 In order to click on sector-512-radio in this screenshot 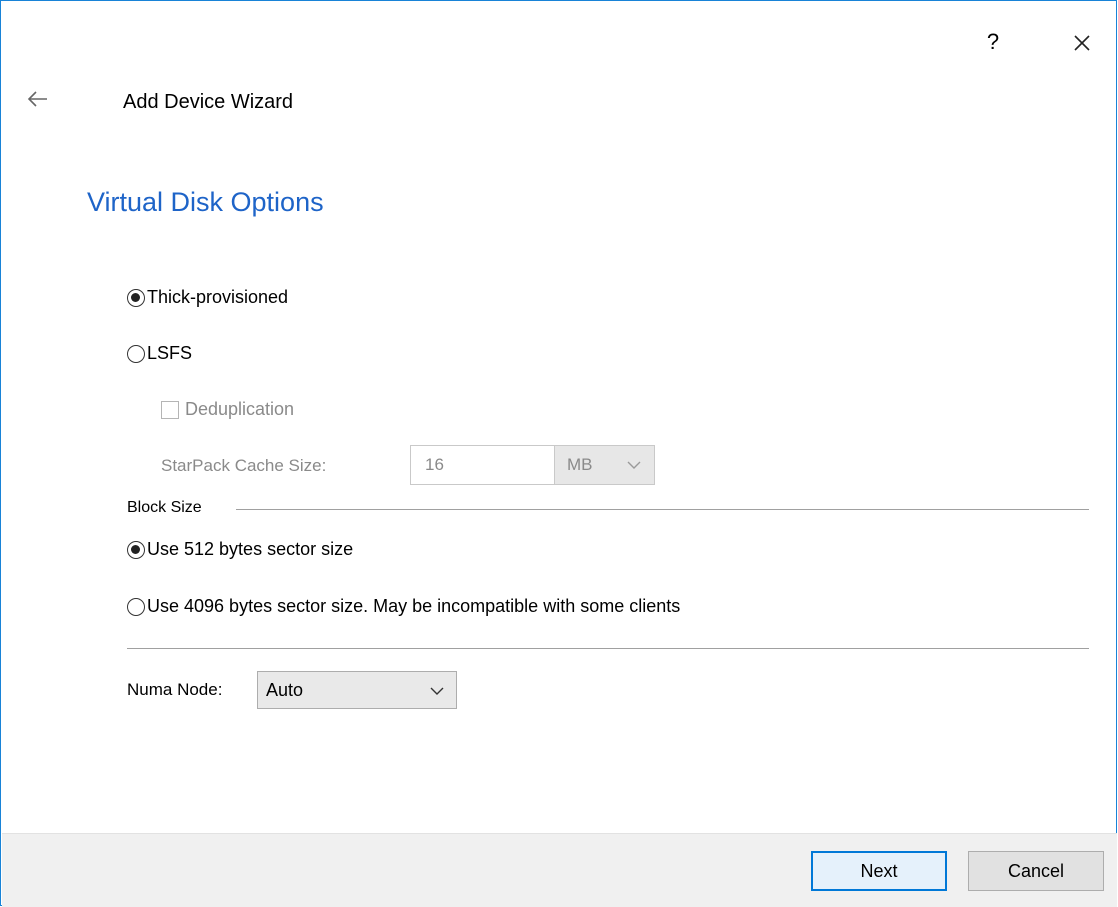, I will do `click(136, 550)`.